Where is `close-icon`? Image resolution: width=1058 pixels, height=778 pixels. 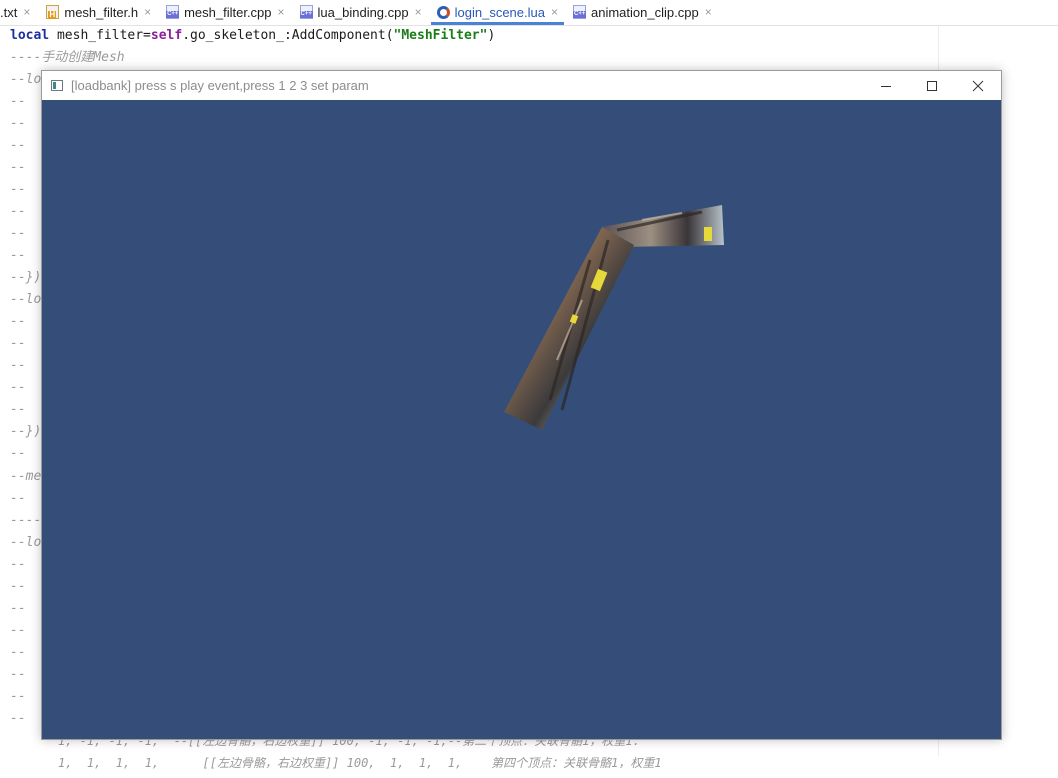
close-icon is located at coordinates (978, 85).